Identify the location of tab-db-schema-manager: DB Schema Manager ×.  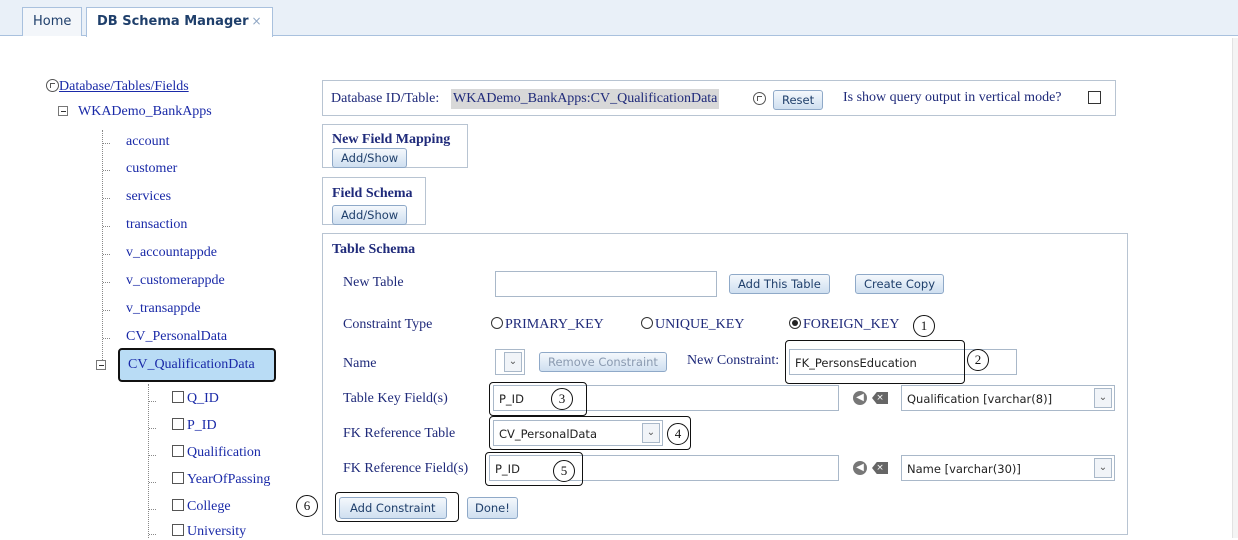
(179, 22).